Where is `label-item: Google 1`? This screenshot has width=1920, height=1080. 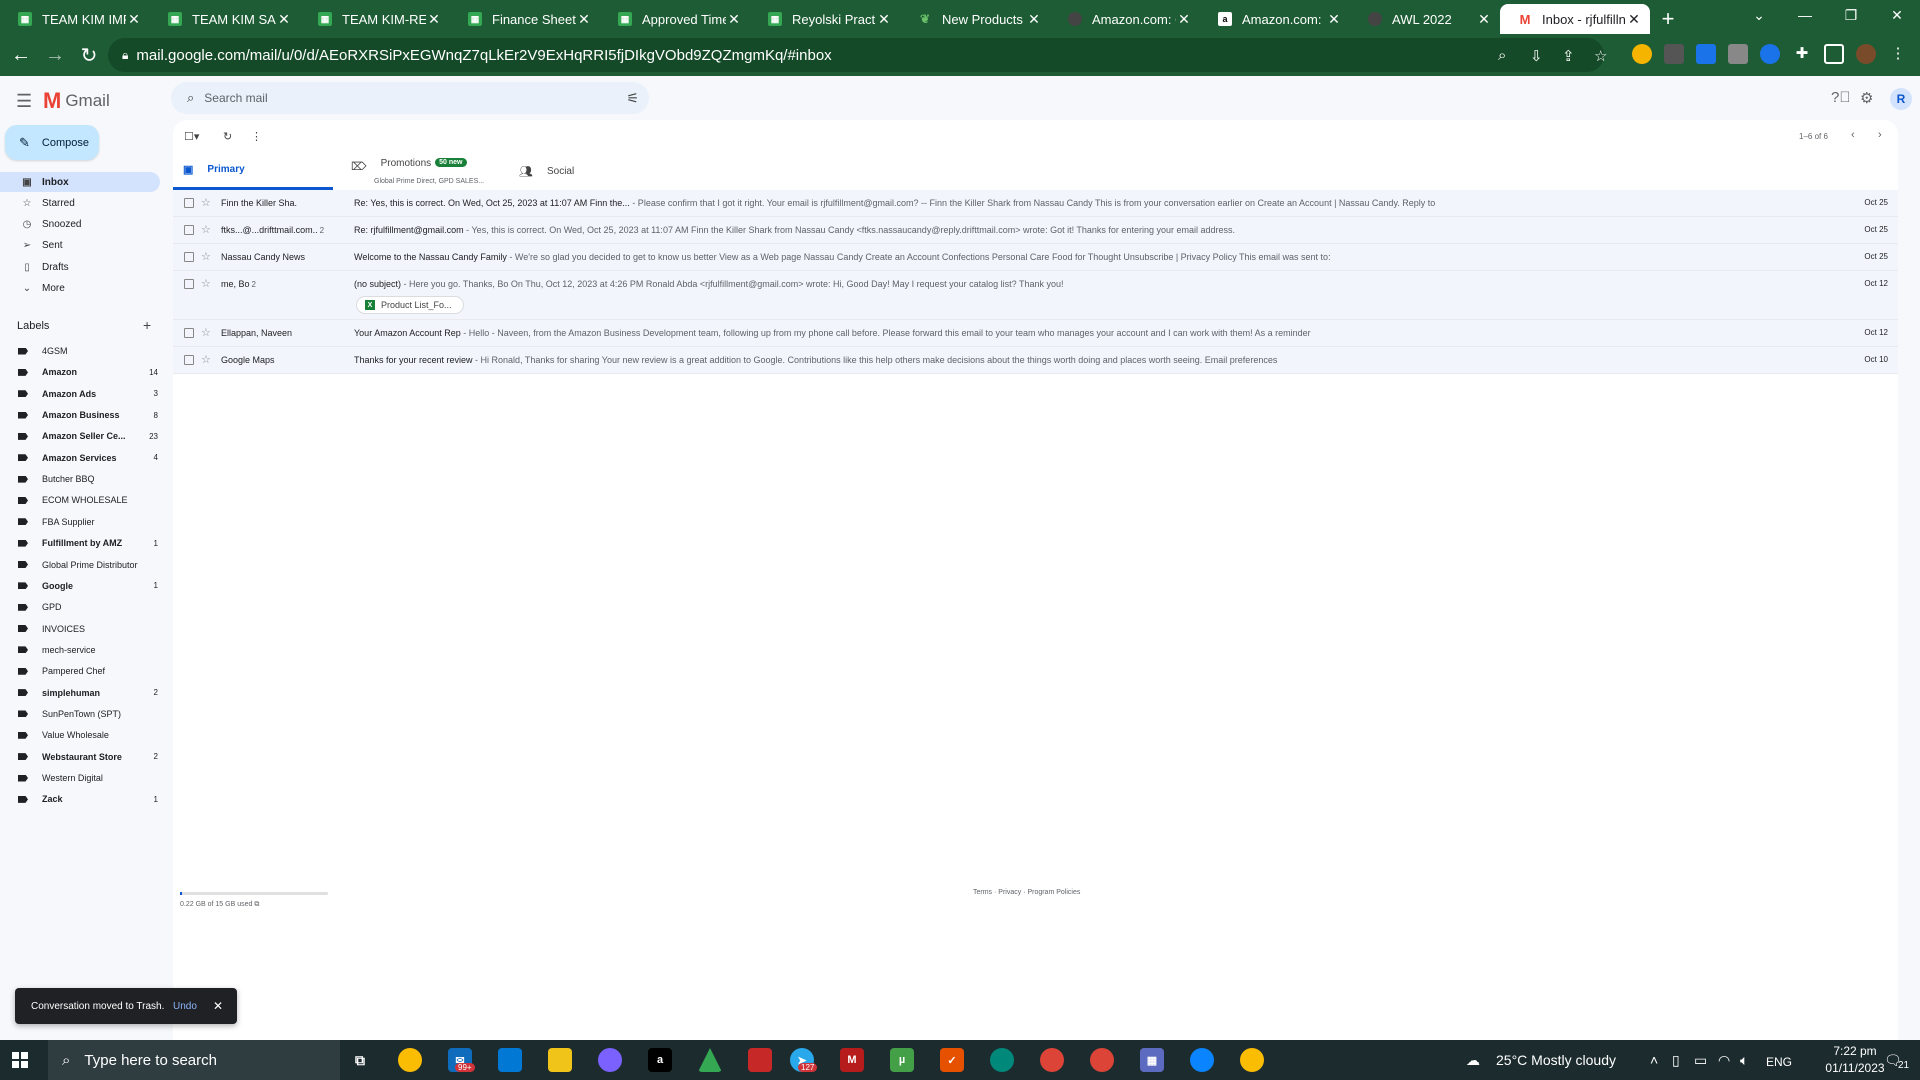
label-item: Google 1 is located at coordinates (88, 586).